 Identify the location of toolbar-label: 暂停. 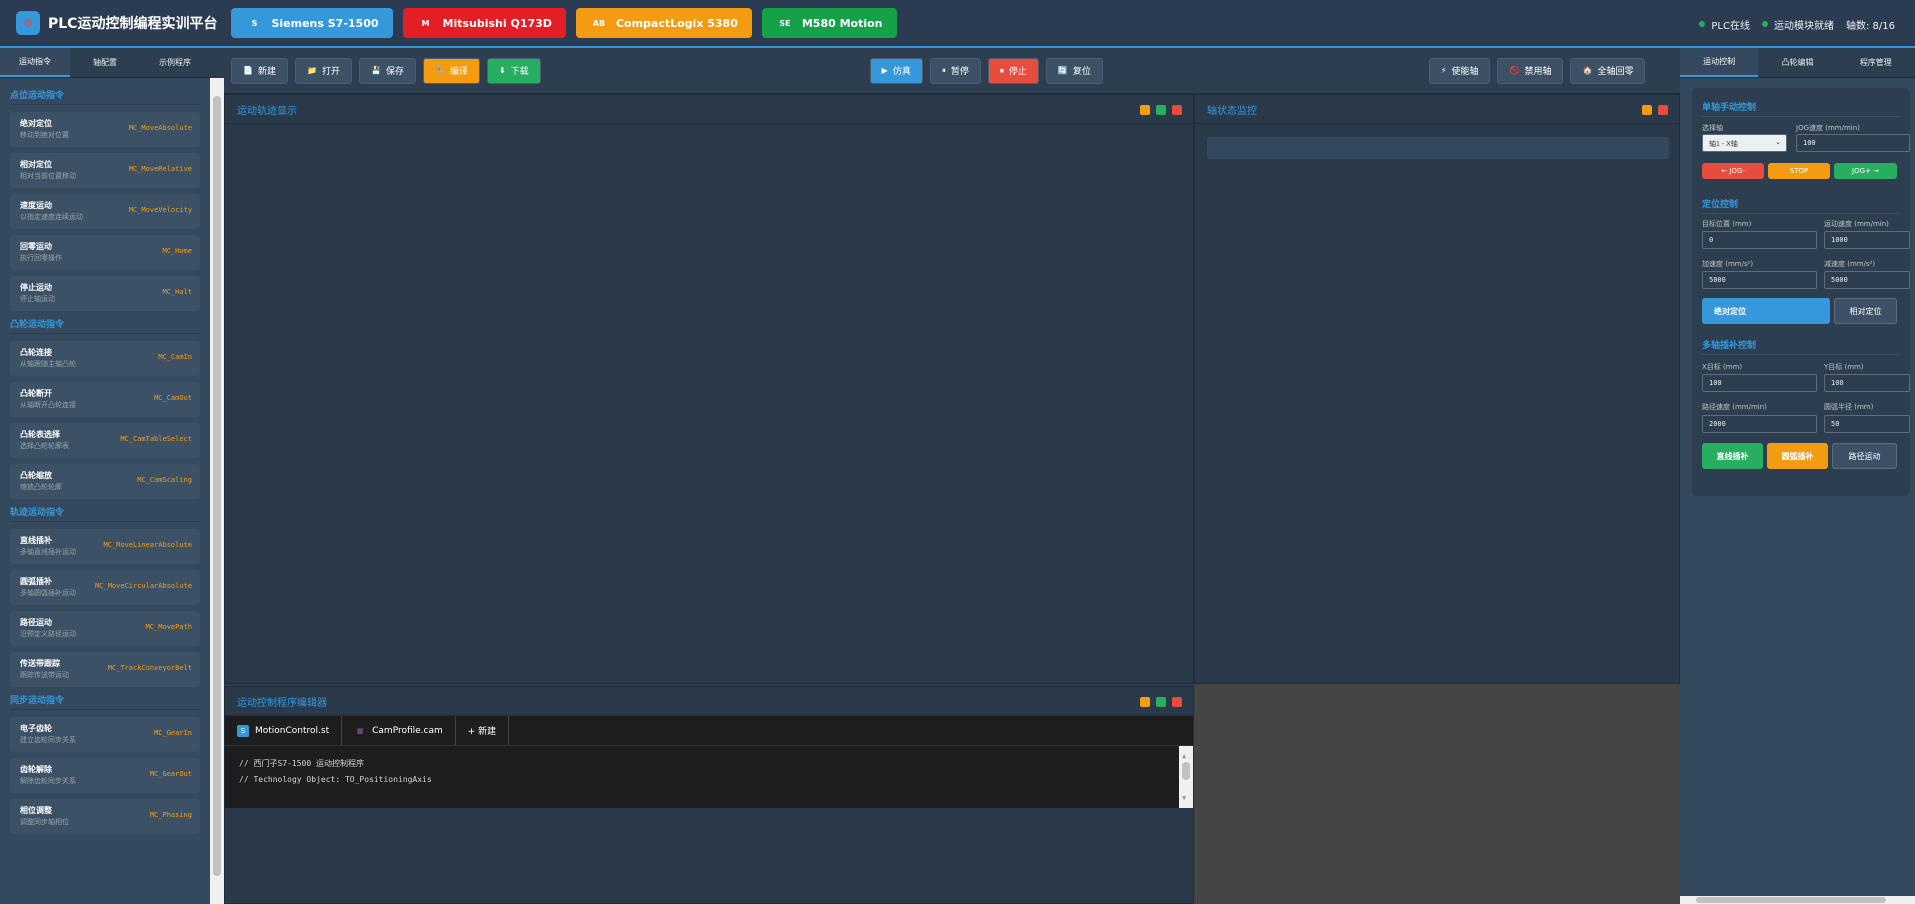
(959, 72).